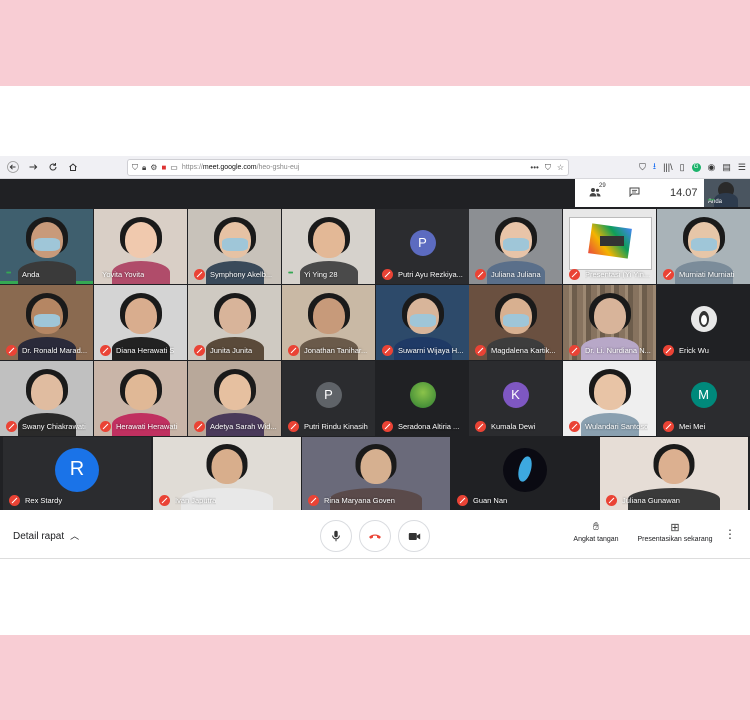 The height and width of the screenshot is (720, 750). I want to click on toolbar-right-icons: ⛉ ⭳ |||\ ▯ G ◉ ▤ ☰, so click(692, 167).